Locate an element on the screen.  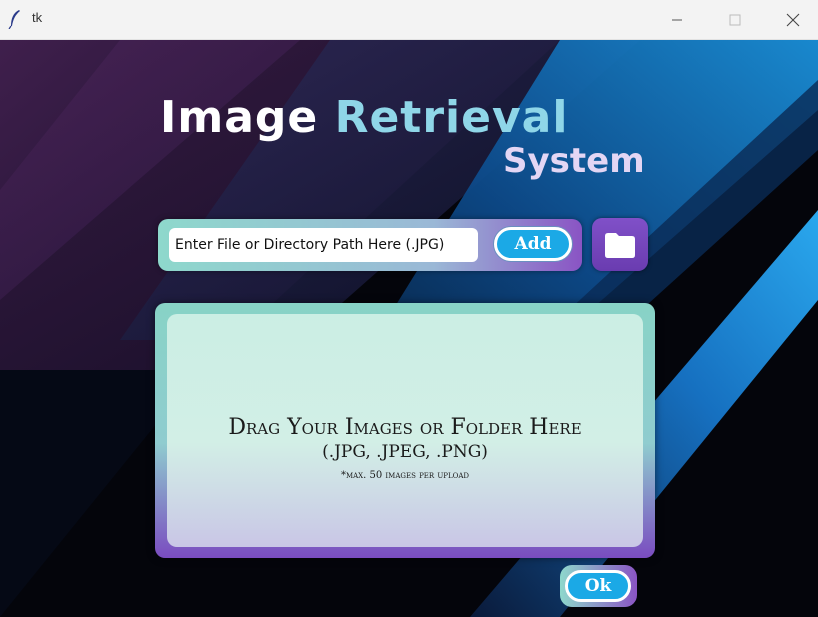
close-button is located at coordinates (793, 19).